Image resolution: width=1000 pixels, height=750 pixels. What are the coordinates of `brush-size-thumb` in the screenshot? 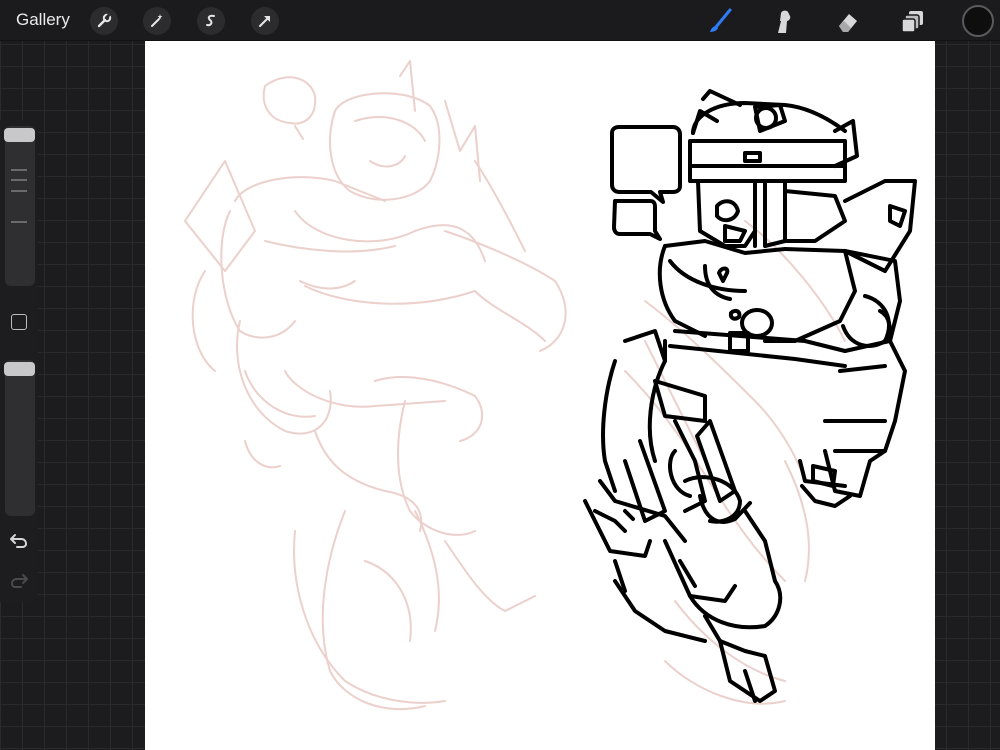 It's located at (19, 135).